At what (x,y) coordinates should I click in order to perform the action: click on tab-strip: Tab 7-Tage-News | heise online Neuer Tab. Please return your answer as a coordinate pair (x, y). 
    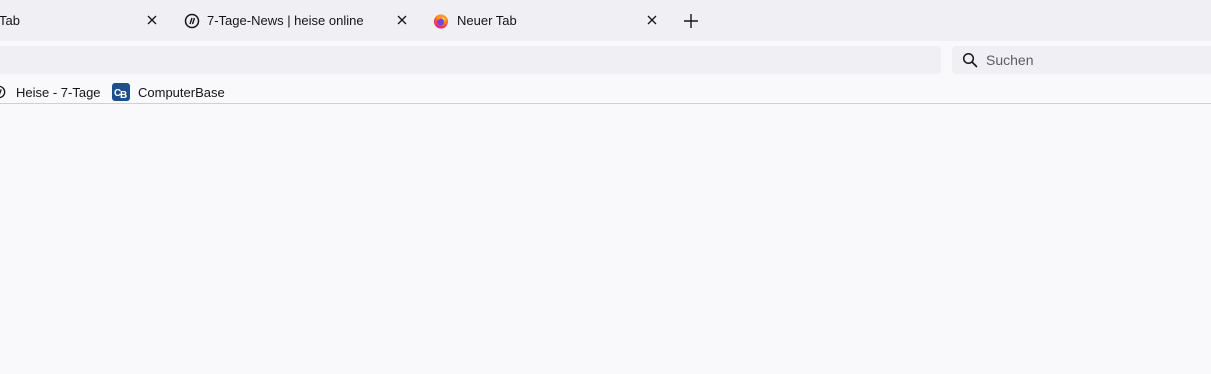
    Looking at the image, I should click on (605, 20).